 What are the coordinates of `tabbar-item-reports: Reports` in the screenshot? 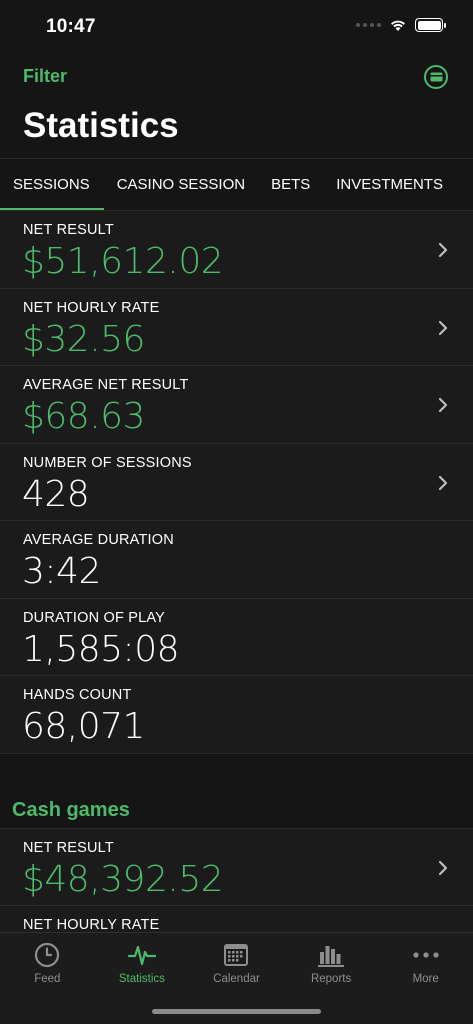 It's located at (331, 959).